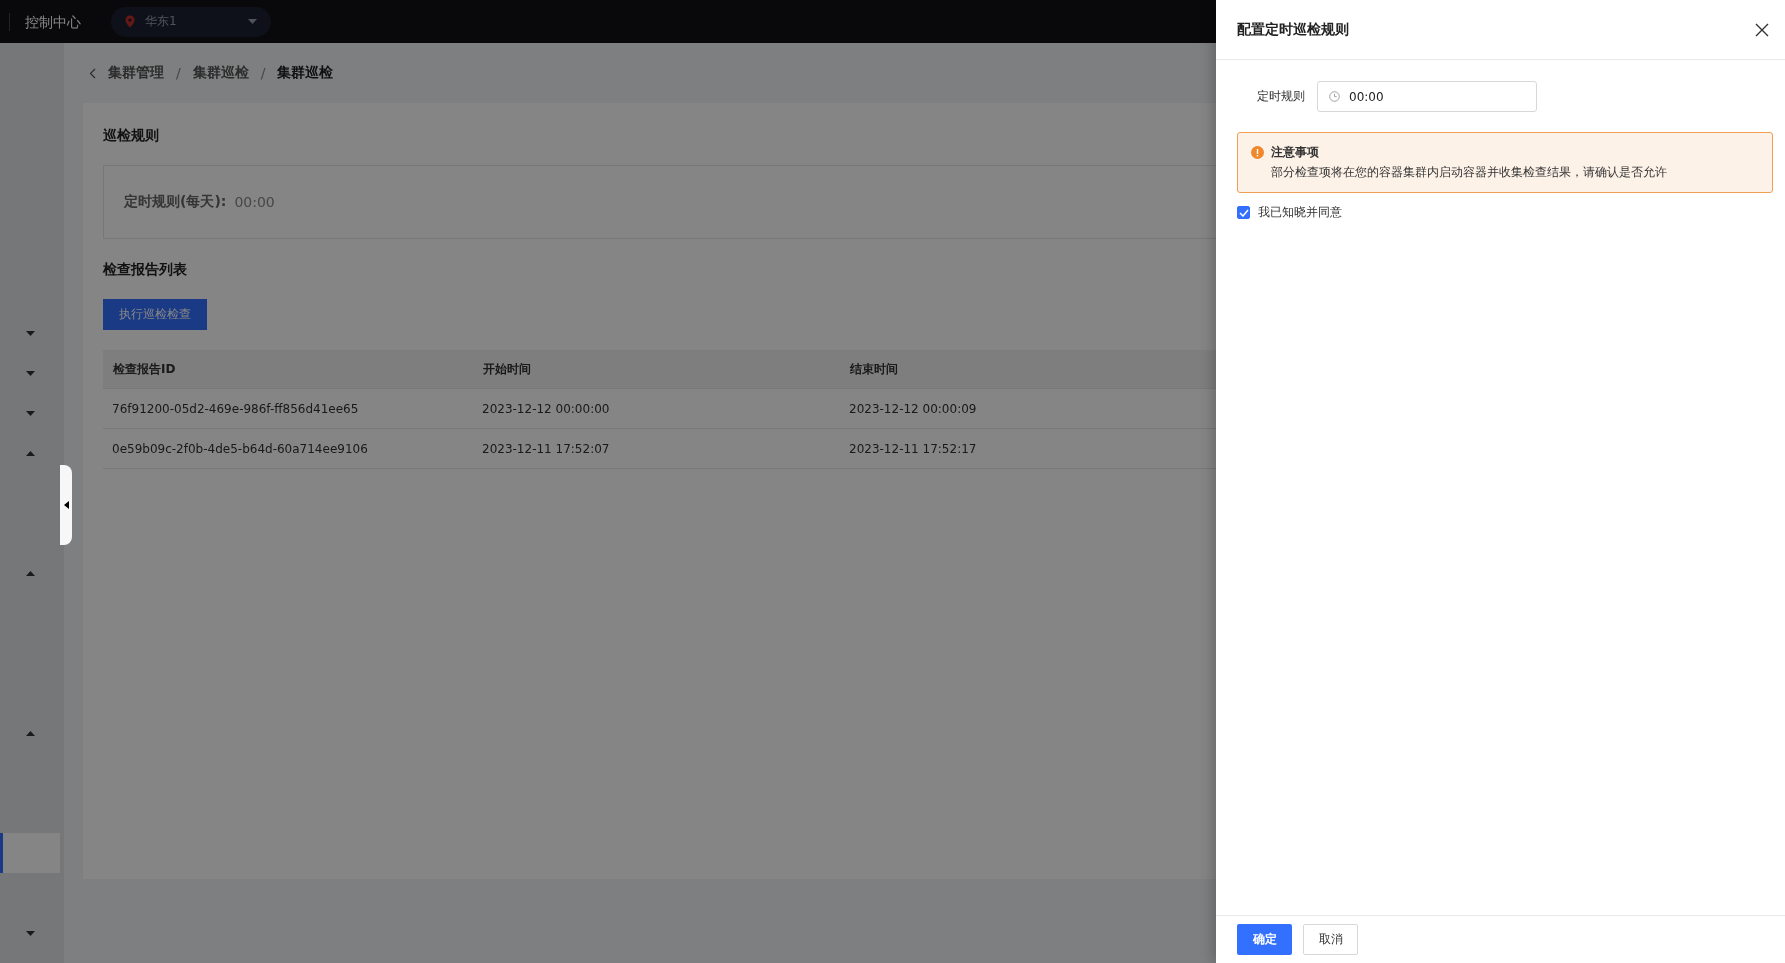 This screenshot has height=963, width=1785. What do you see at coordinates (1330, 939) in the screenshot?
I see `cancel-button: 取消` at bounding box center [1330, 939].